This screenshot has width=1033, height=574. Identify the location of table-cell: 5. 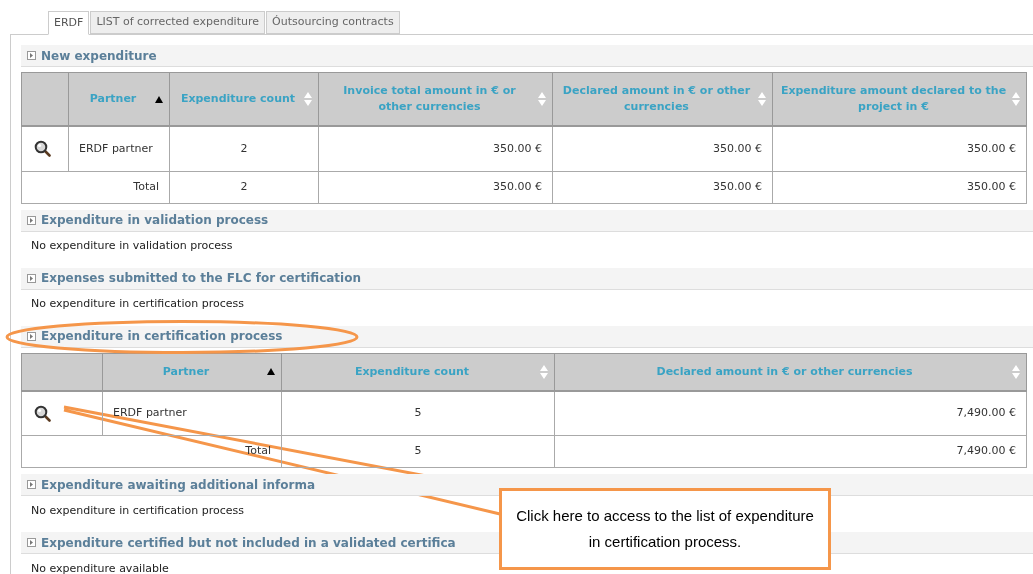
(418, 413).